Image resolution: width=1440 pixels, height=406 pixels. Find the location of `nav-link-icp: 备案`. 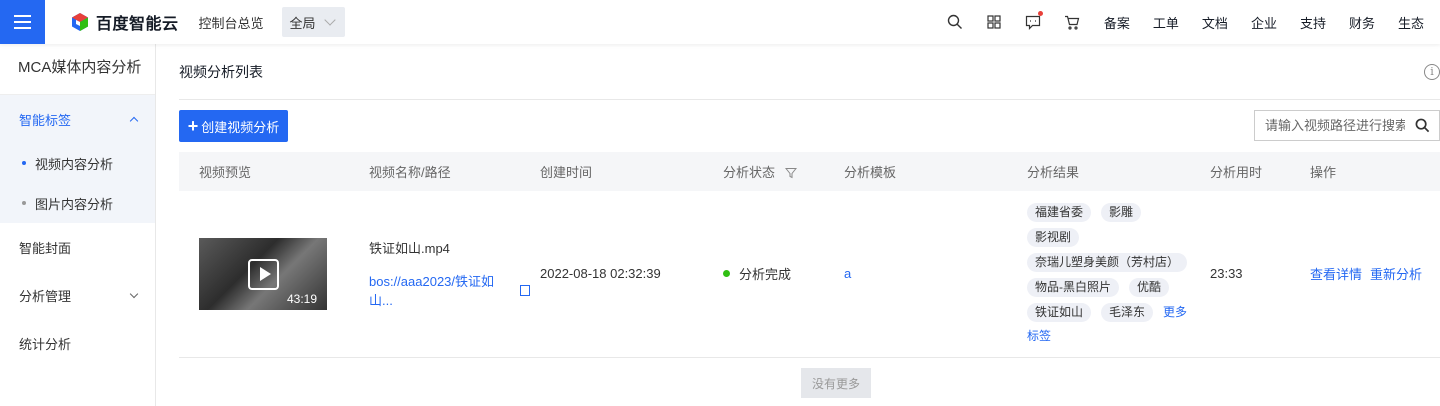

nav-link-icp: 备案 is located at coordinates (1117, 22).